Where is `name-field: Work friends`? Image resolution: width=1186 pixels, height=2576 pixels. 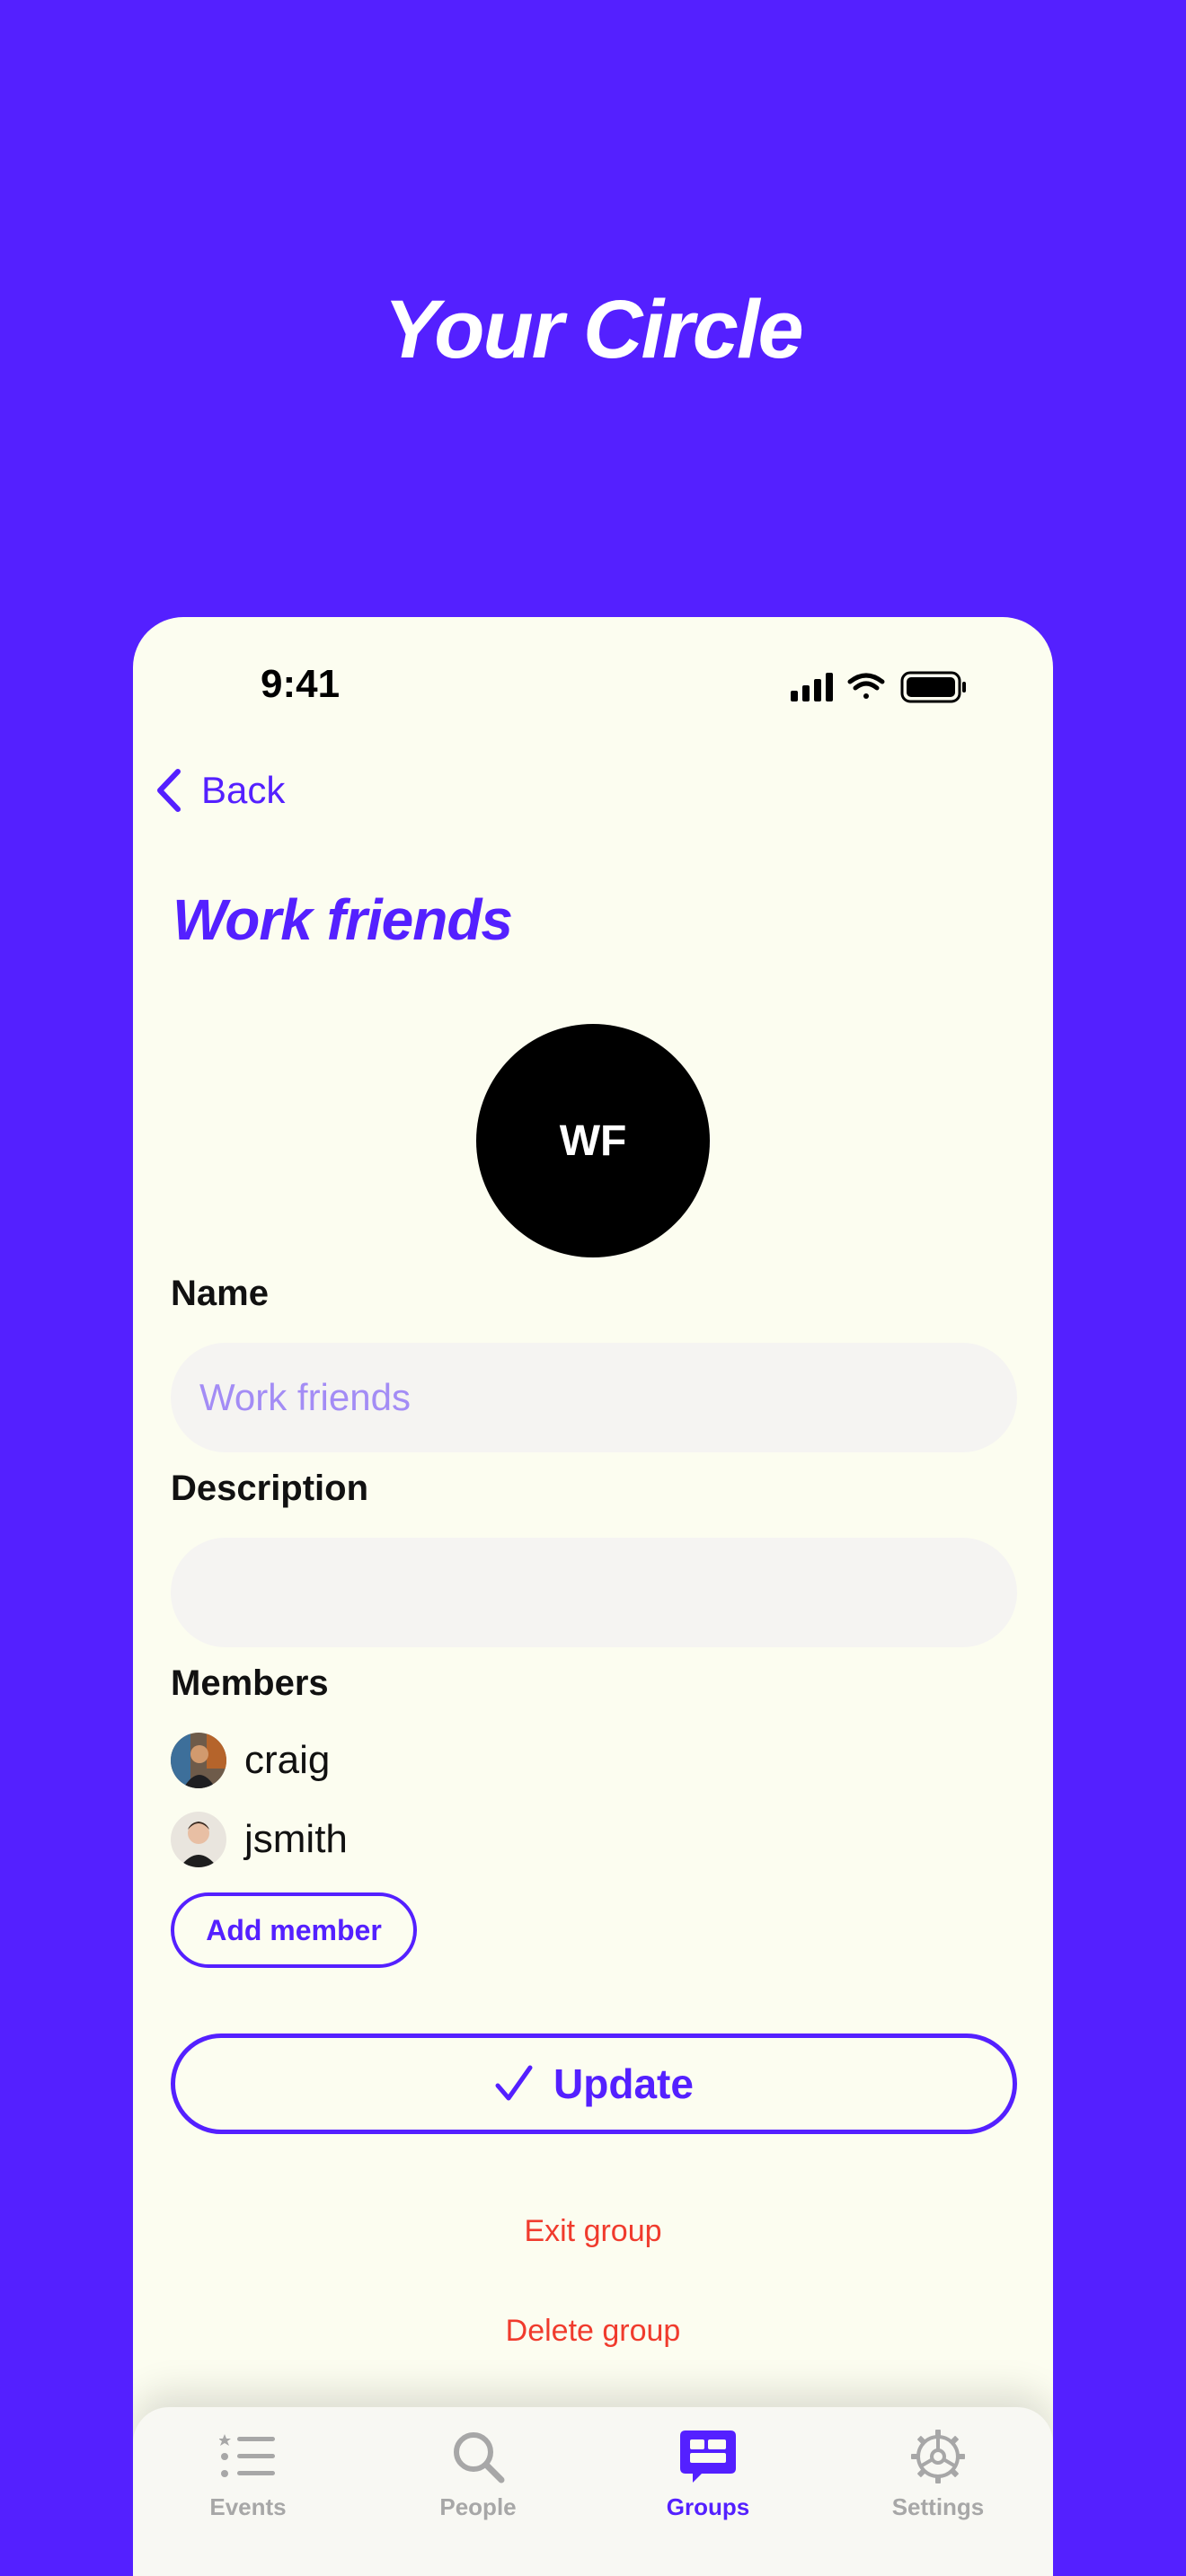
name-field: Work friends is located at coordinates (594, 1397).